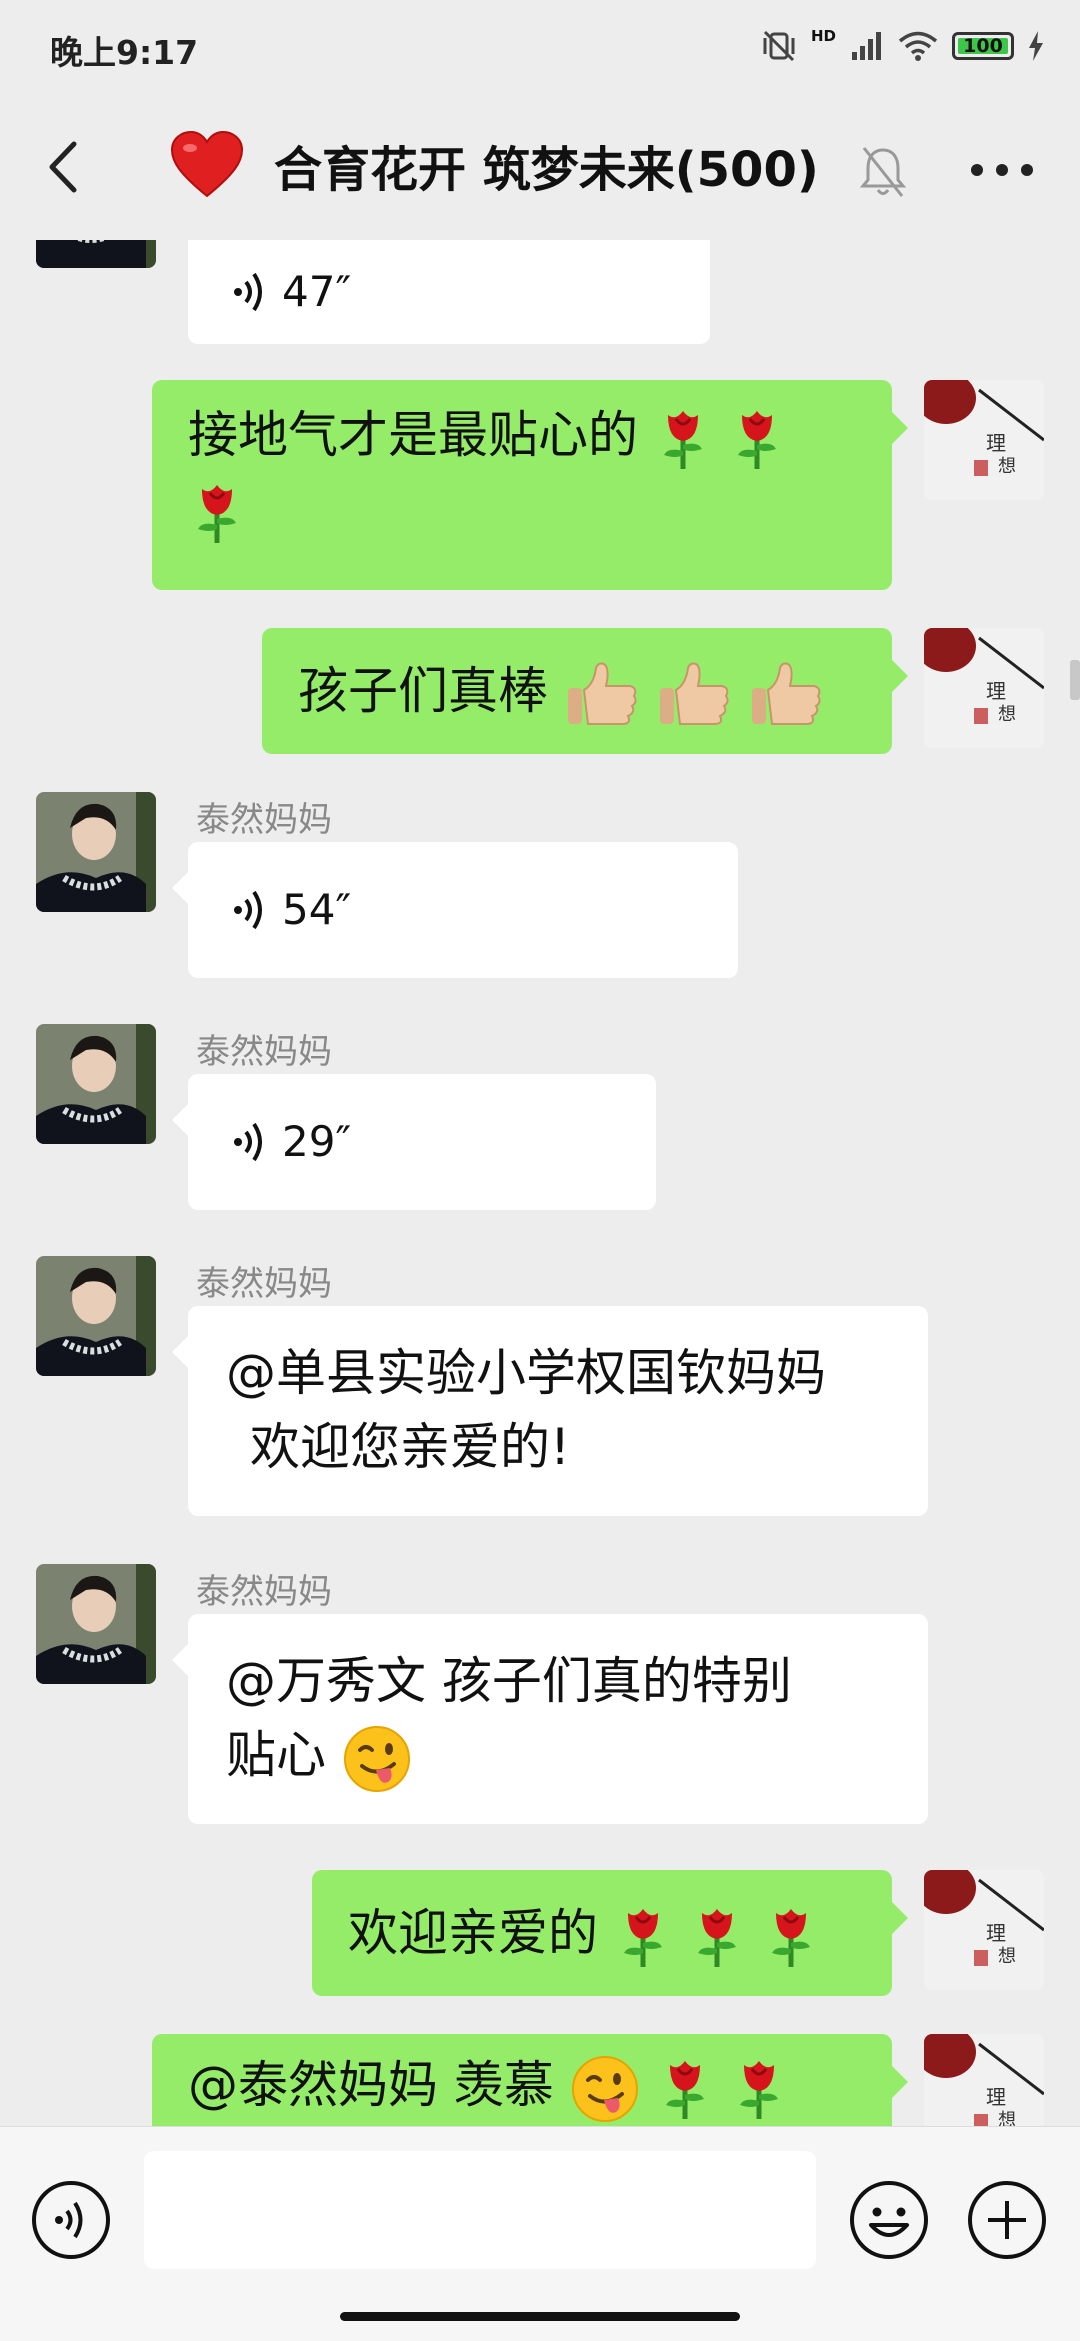 This screenshot has width=1080, height=2341. I want to click on chat-title: 合育花开 筑梦未来(500), so click(546, 165).